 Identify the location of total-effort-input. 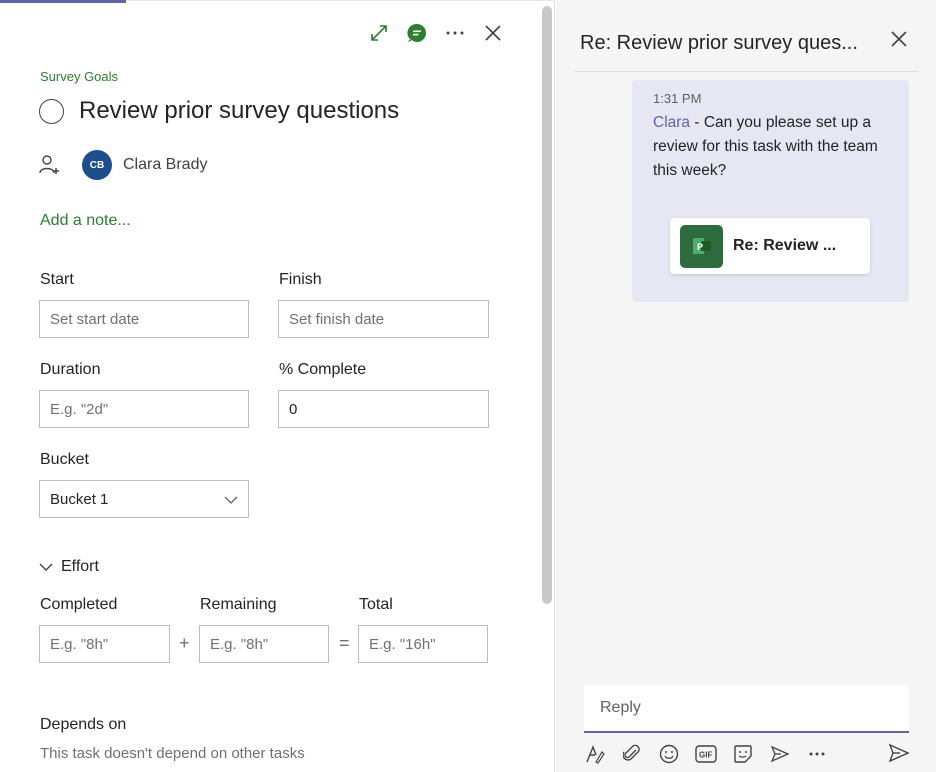
(423, 644).